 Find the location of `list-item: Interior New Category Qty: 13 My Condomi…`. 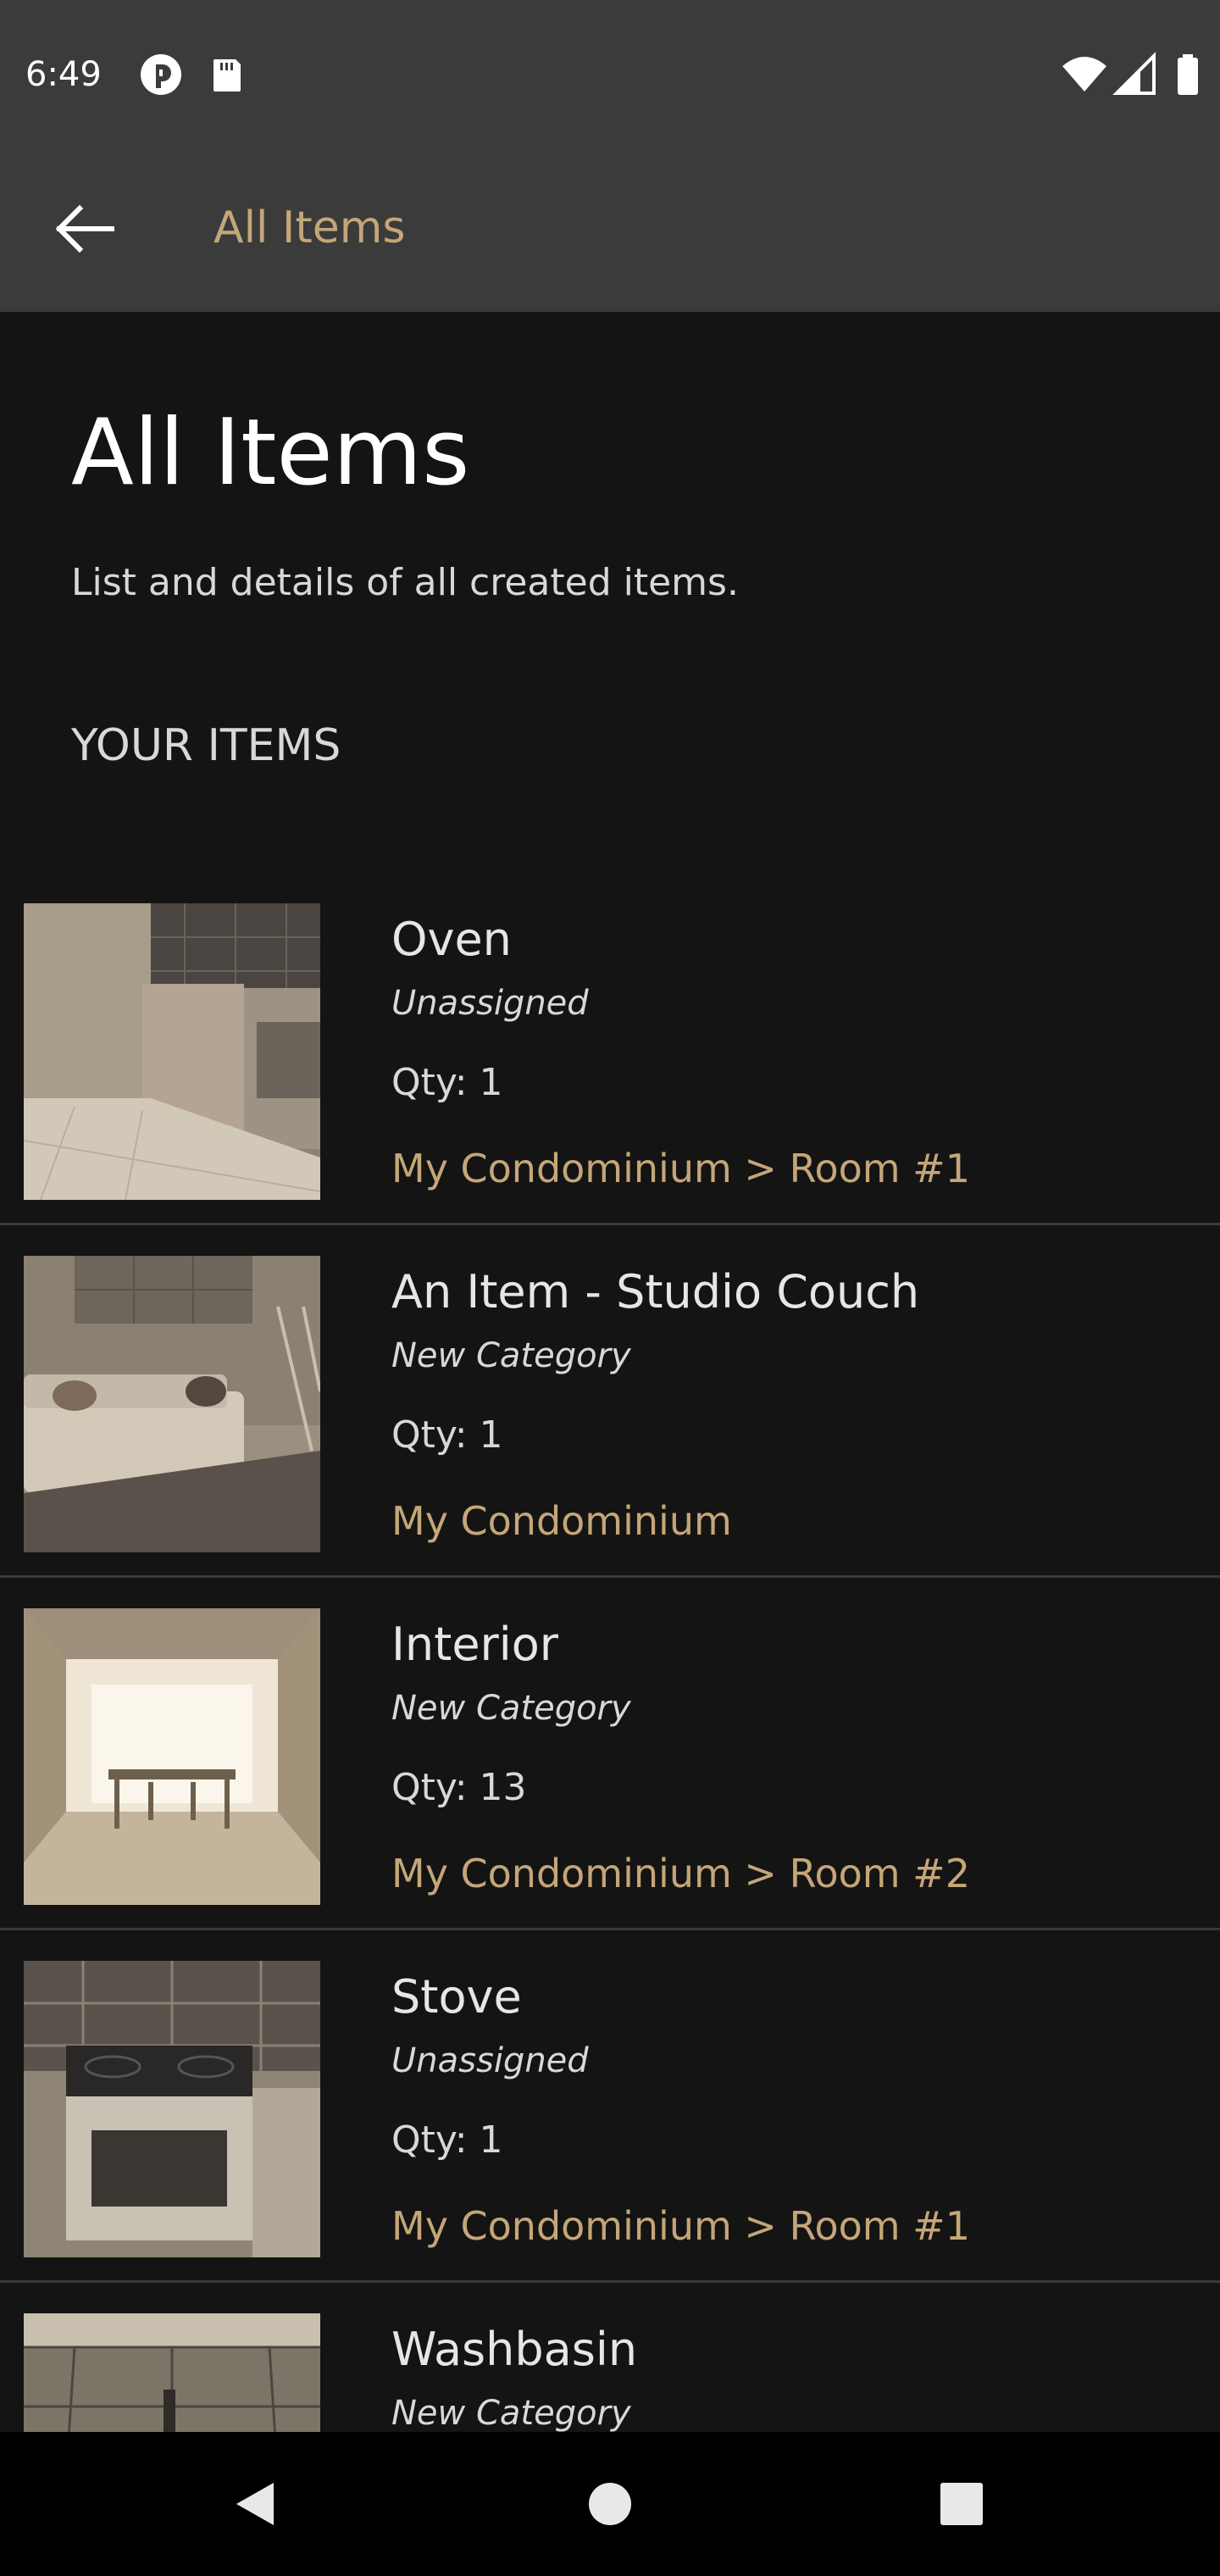

list-item: Interior New Category Qty: 13 My Condomi… is located at coordinates (610, 1754).